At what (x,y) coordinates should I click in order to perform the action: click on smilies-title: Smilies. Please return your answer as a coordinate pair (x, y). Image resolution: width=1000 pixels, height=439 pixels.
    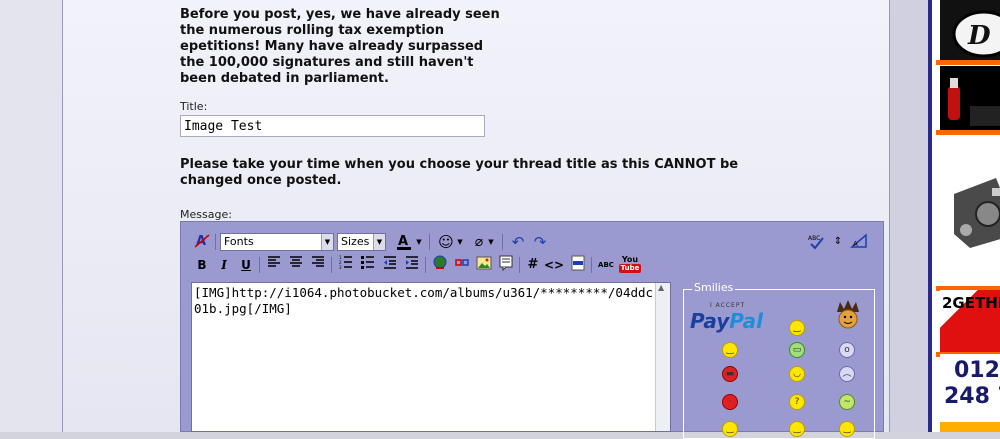
    Looking at the image, I should click on (714, 287).